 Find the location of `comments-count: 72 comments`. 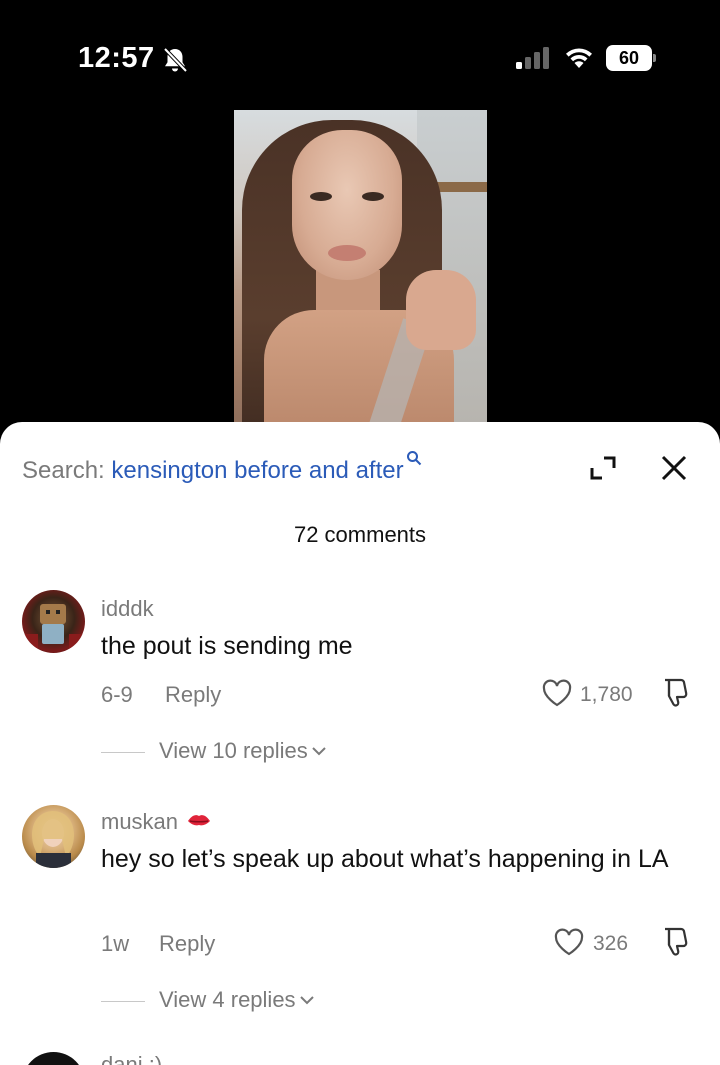

comments-count: 72 comments is located at coordinates (360, 534).